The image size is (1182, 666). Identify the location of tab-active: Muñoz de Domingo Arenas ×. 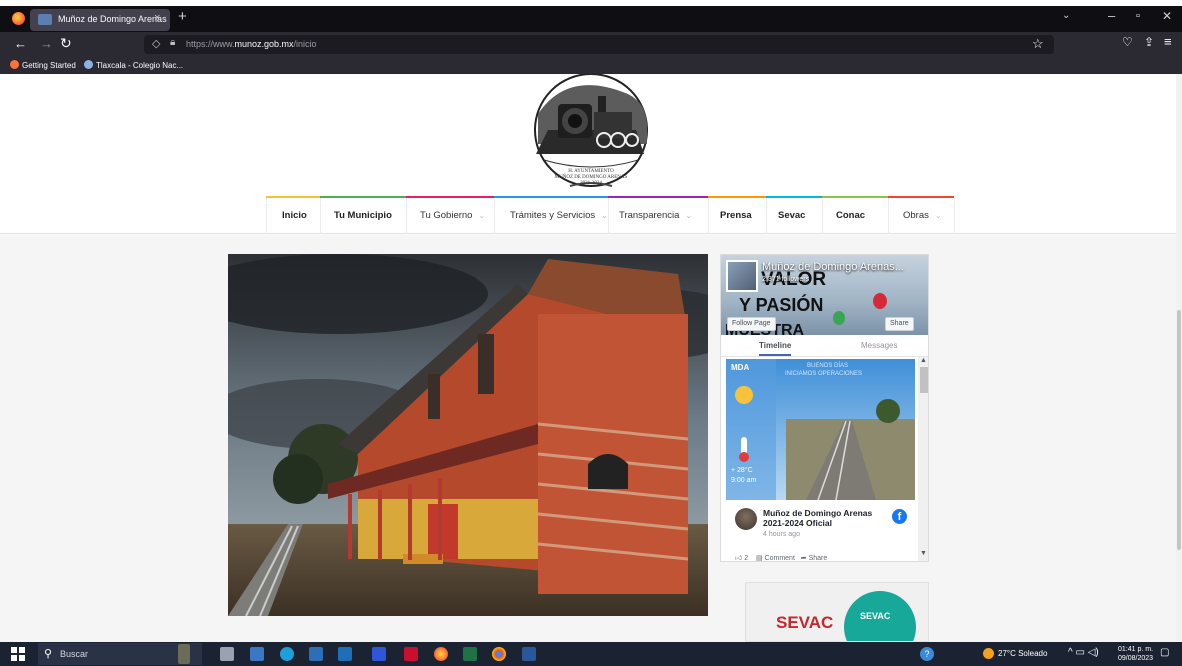
(100, 20).